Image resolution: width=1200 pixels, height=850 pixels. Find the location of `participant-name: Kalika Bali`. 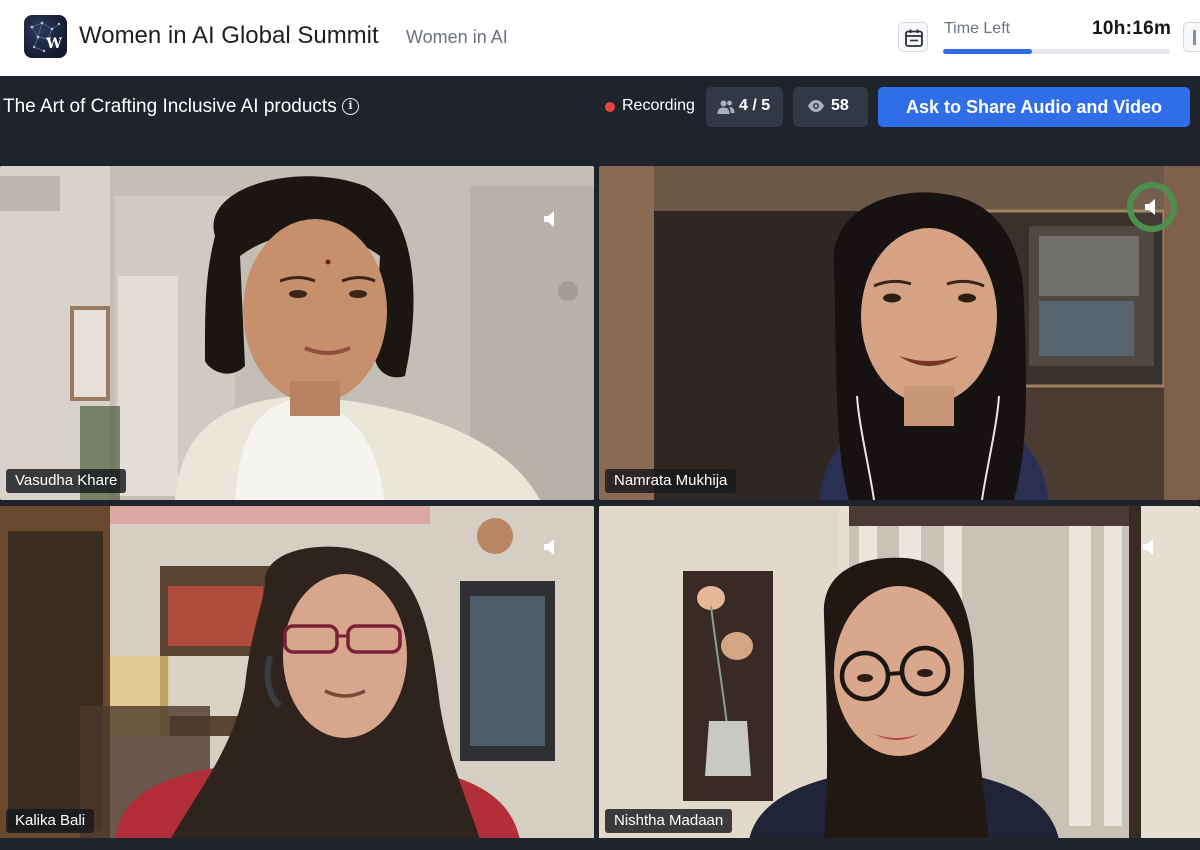

participant-name: Kalika Bali is located at coordinates (50, 821).